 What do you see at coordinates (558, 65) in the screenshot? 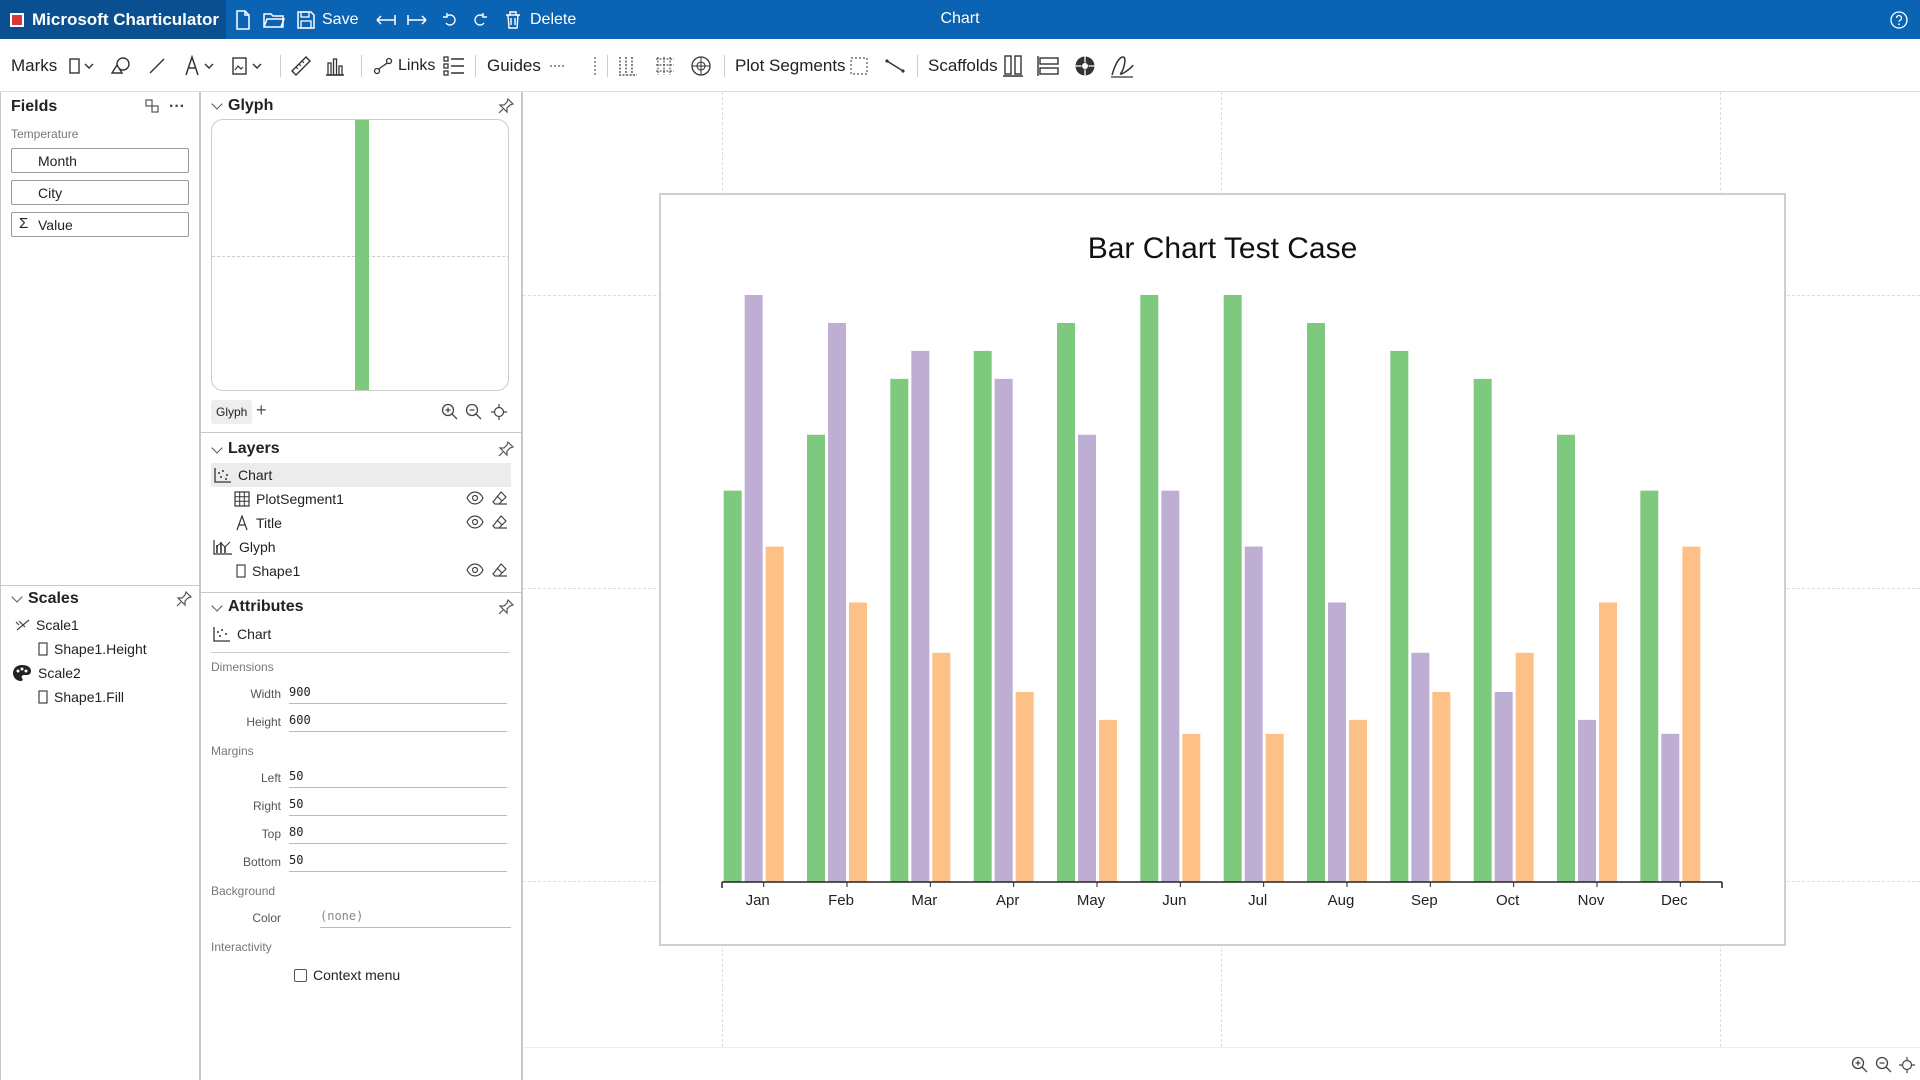
I see `guide-tool` at bounding box center [558, 65].